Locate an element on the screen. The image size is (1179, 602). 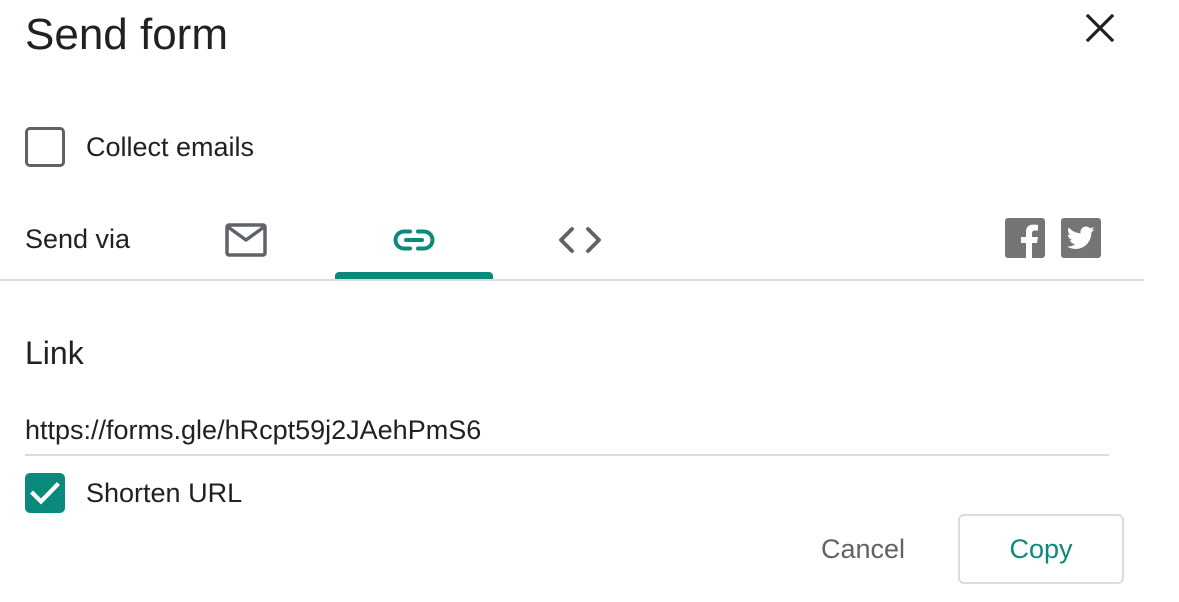
share-facebook-button is located at coordinates (1025, 238).